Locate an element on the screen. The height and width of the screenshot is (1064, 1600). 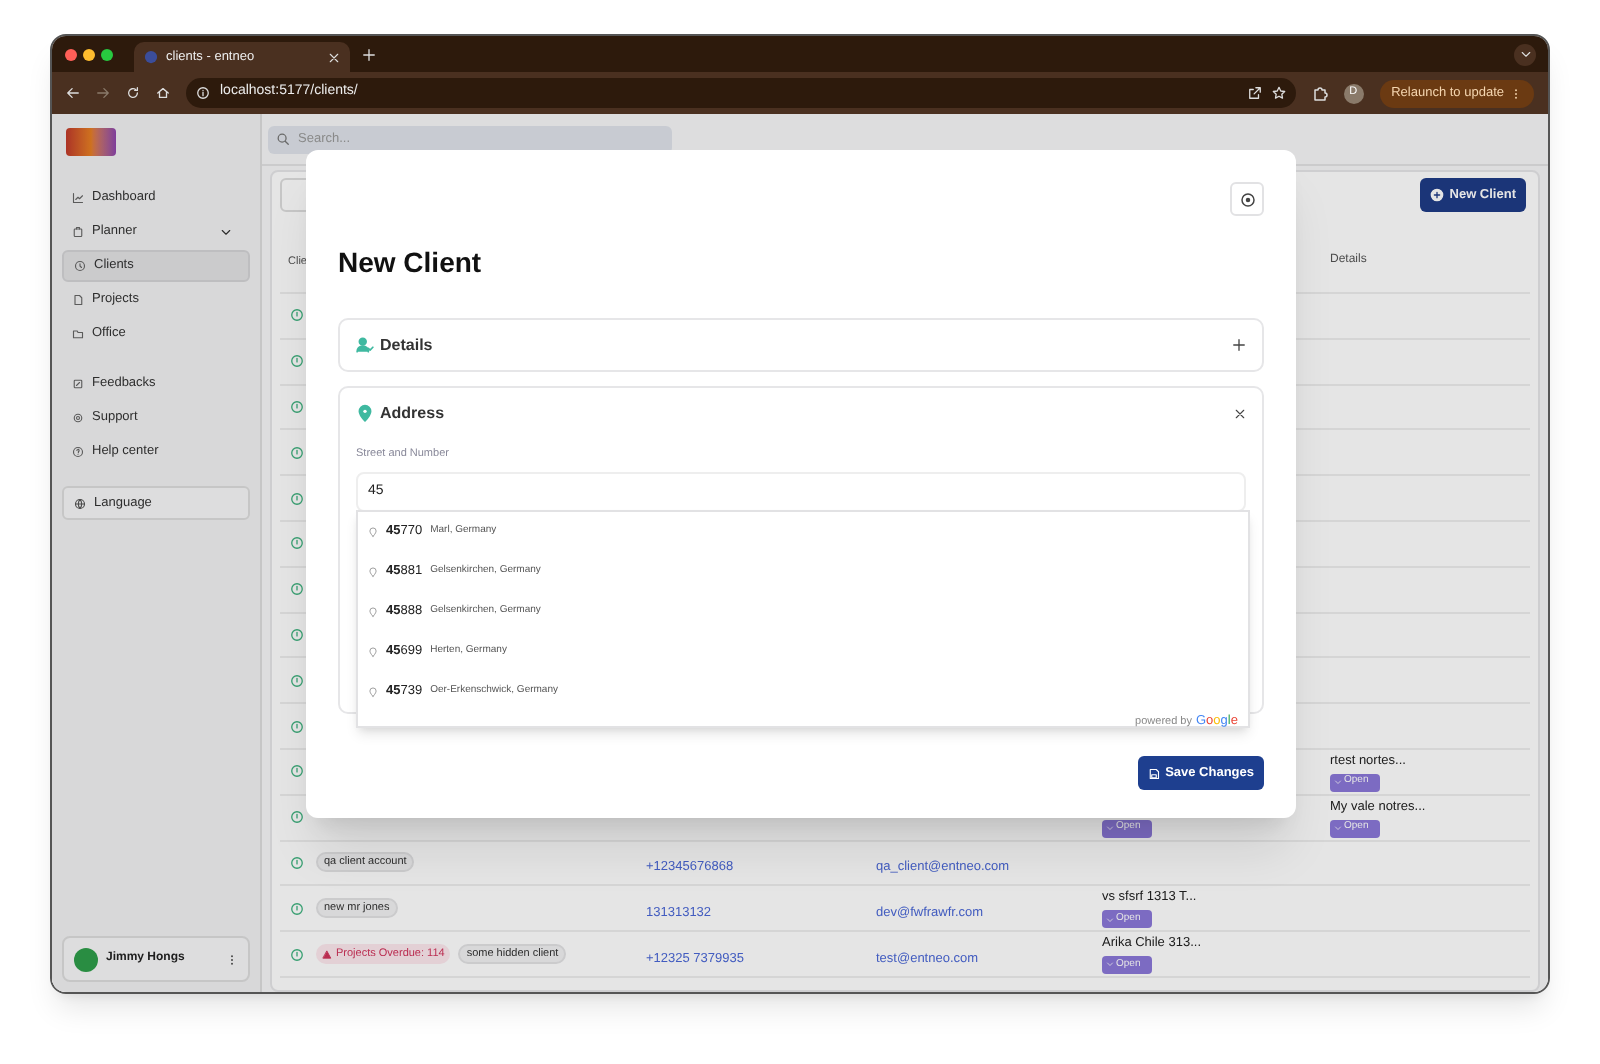
tab-menu-button is located at coordinates (1525, 54).